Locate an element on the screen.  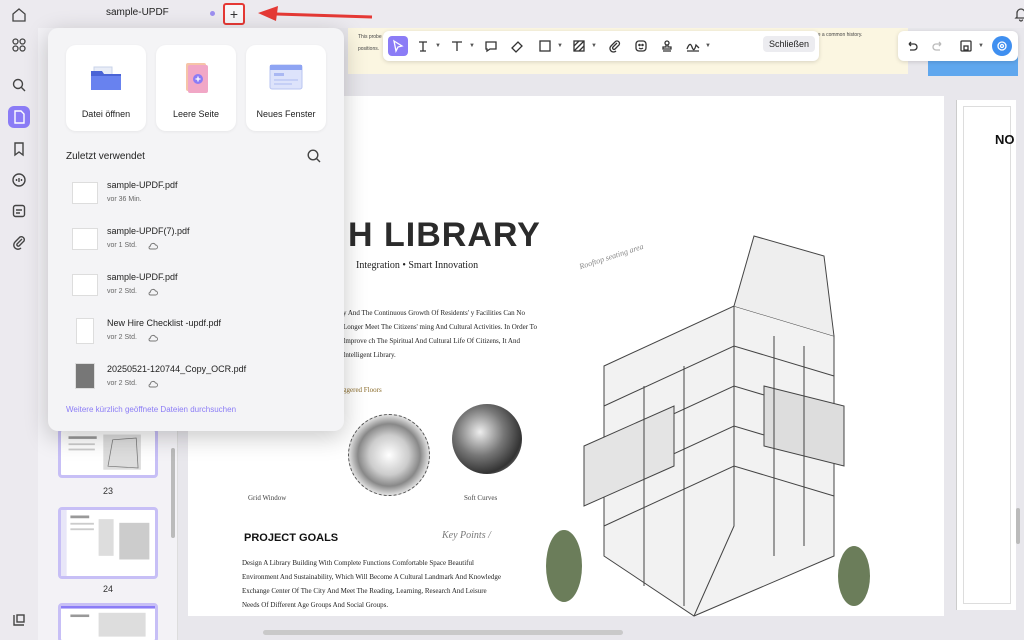
text-tool-icon is located at coordinates (423, 46).